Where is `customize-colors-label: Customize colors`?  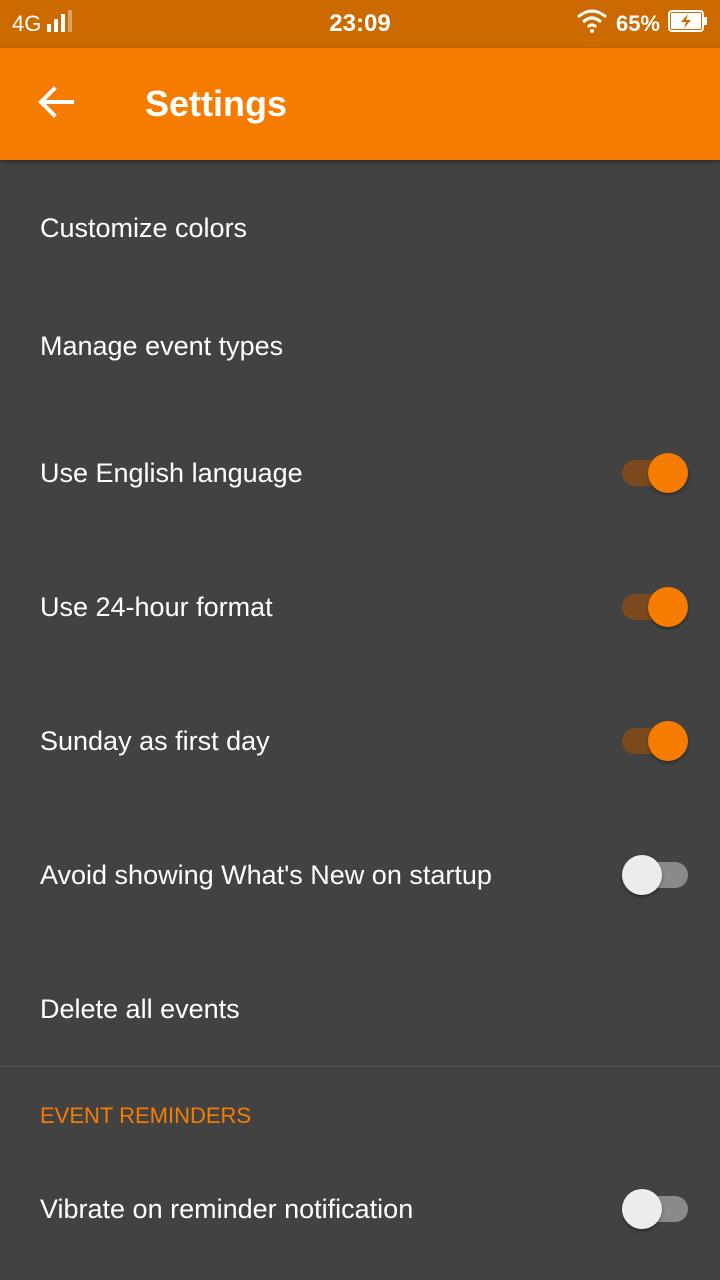
customize-colors-label: Customize colors is located at coordinates (144, 227).